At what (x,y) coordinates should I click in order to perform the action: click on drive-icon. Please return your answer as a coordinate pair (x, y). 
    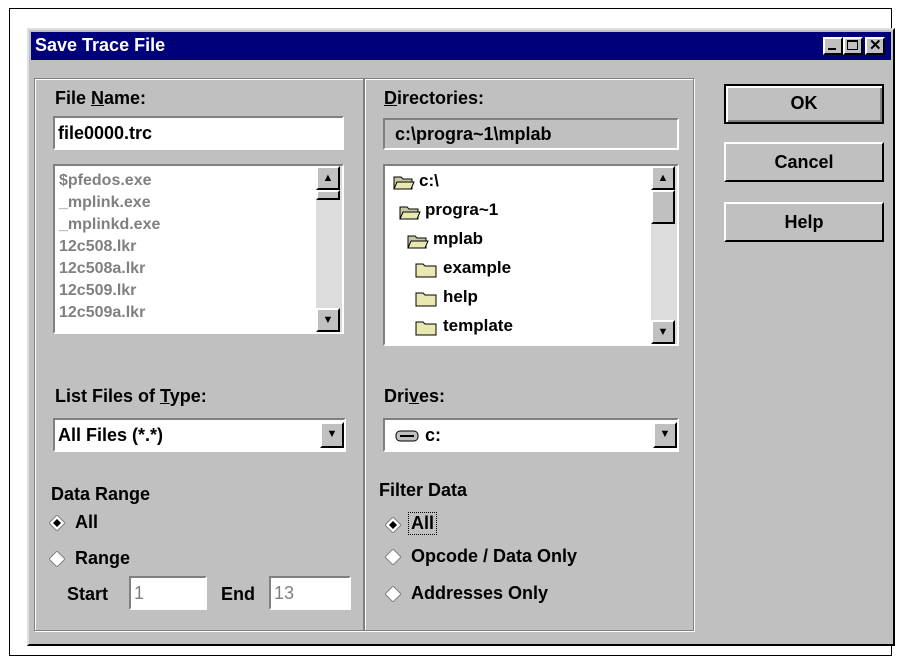
    Looking at the image, I should click on (407, 436).